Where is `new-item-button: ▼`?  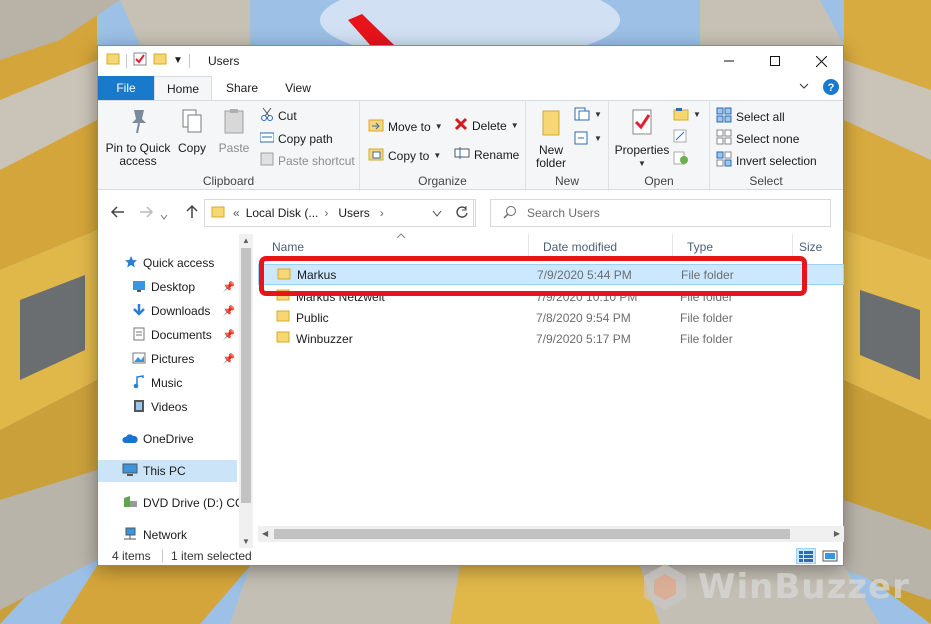
new-item-button: ▼ is located at coordinates (588, 114).